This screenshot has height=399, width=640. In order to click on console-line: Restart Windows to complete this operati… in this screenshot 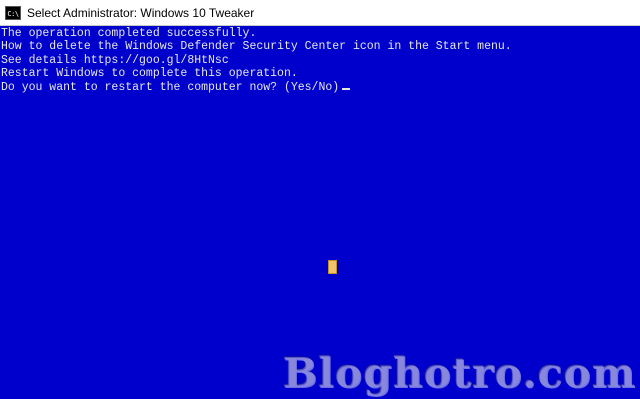, I will do `click(149, 74)`.